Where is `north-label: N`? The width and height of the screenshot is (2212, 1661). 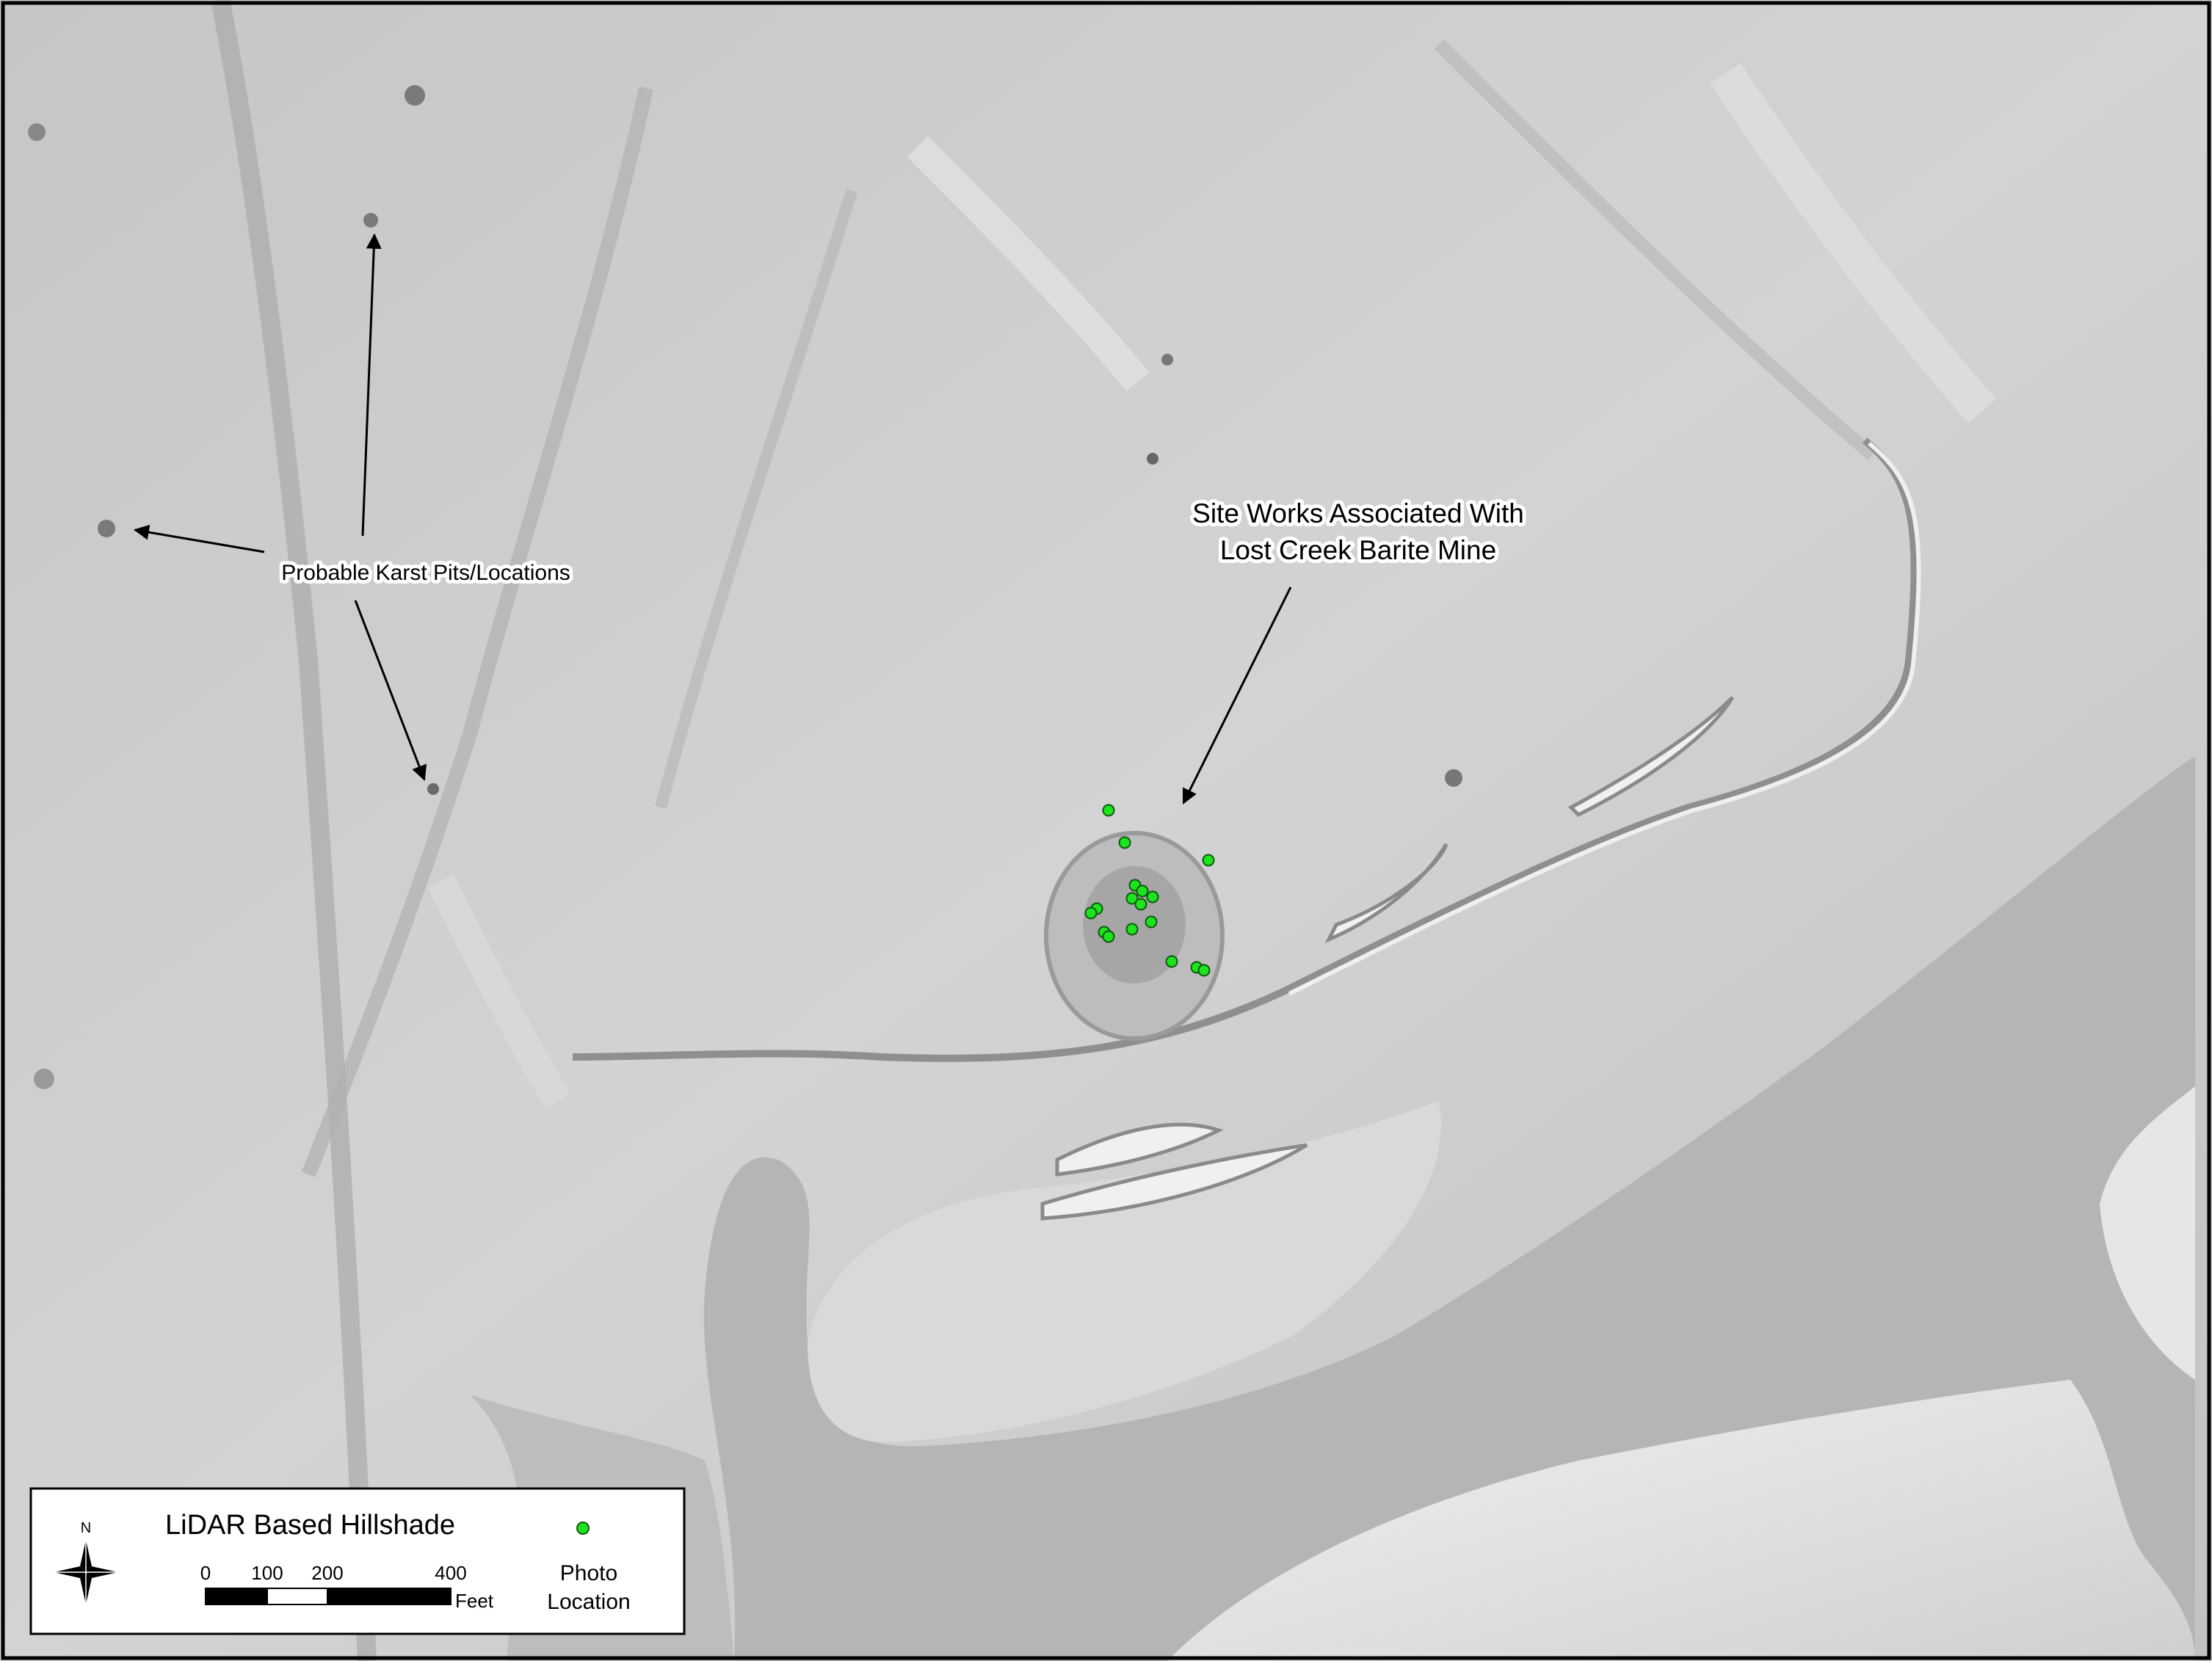
north-label: N is located at coordinates (86, 1528).